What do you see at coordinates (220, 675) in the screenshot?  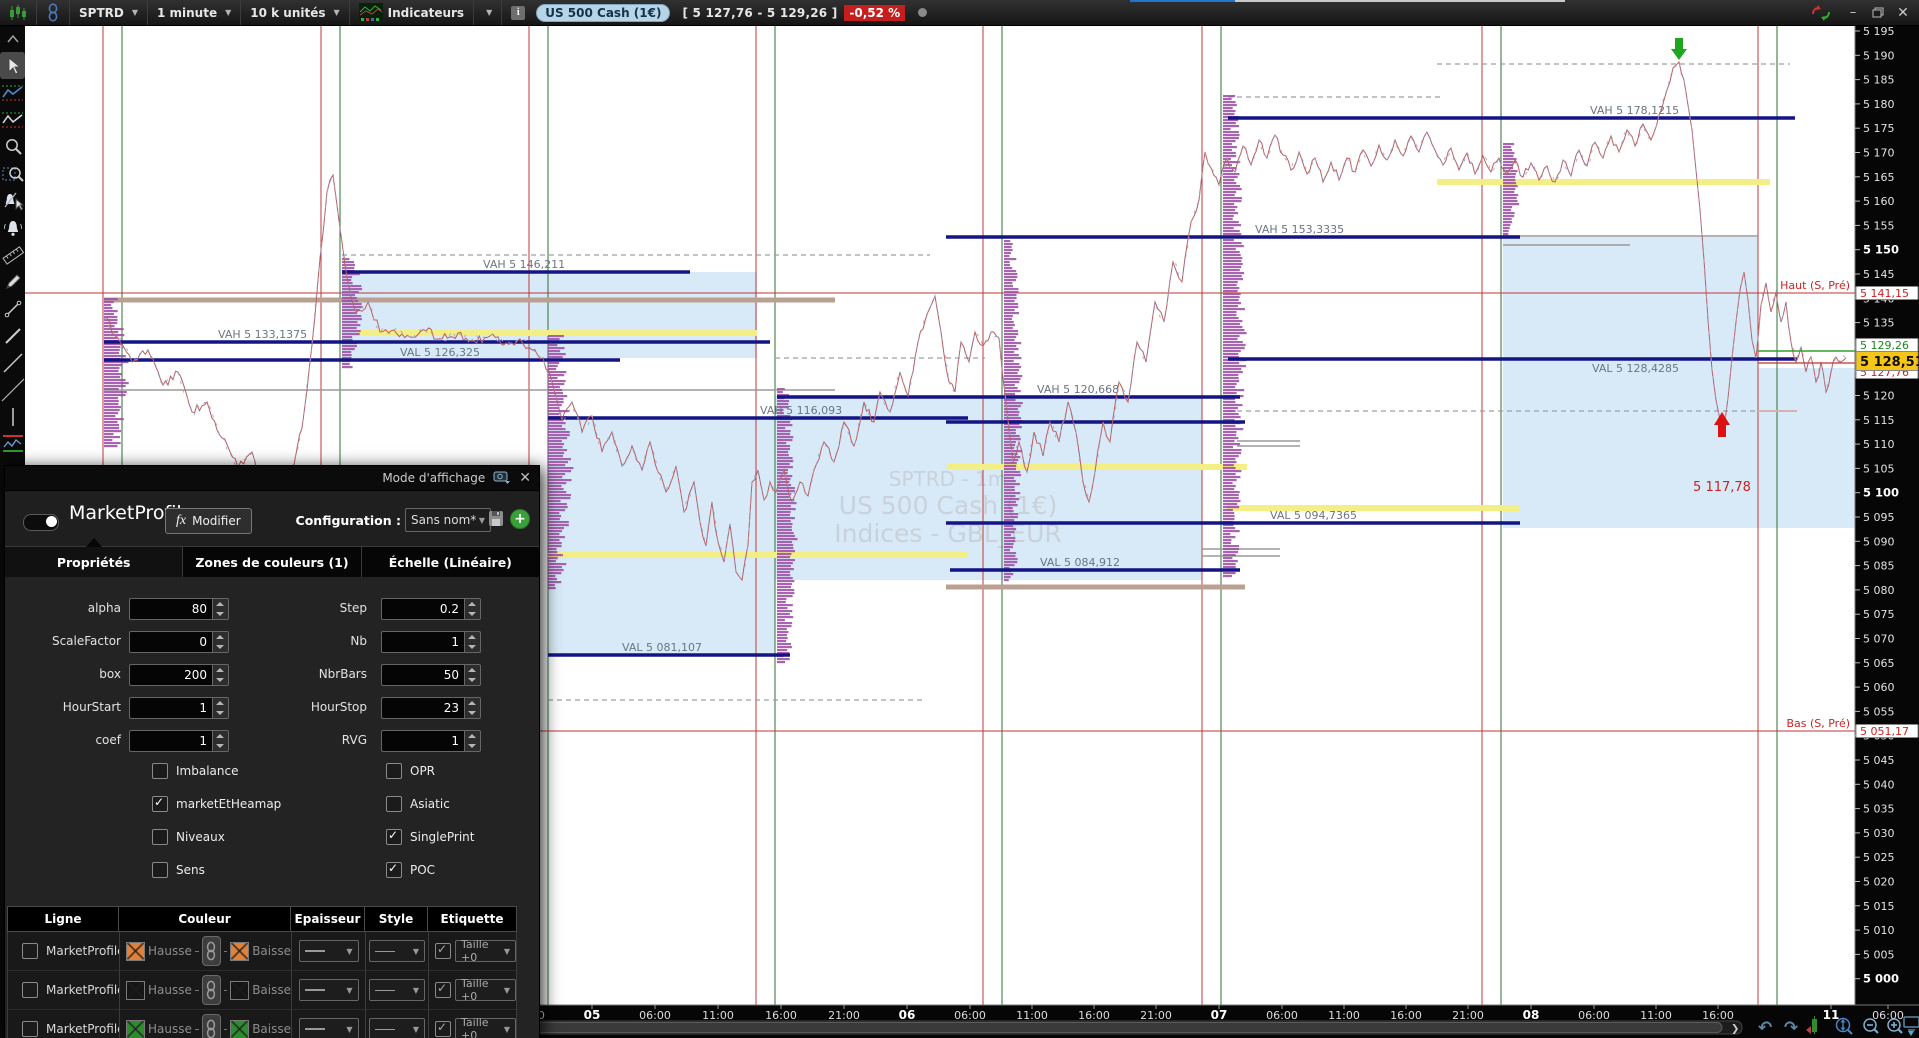 I see `box-spinner` at bounding box center [220, 675].